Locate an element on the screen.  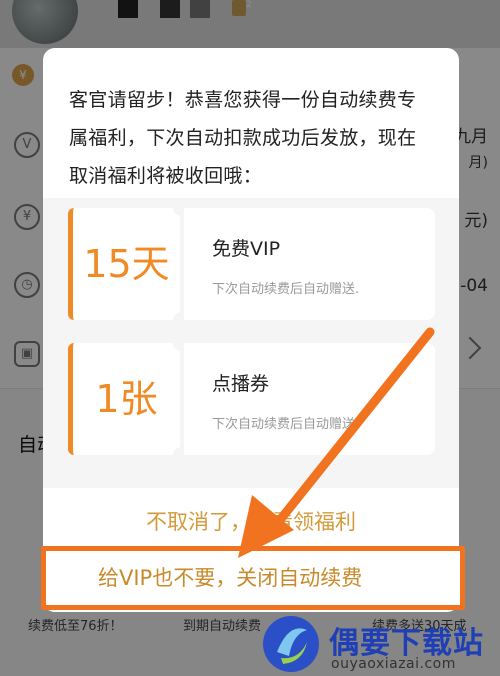
coupon-stub: 1张 is located at coordinates (124, 399).